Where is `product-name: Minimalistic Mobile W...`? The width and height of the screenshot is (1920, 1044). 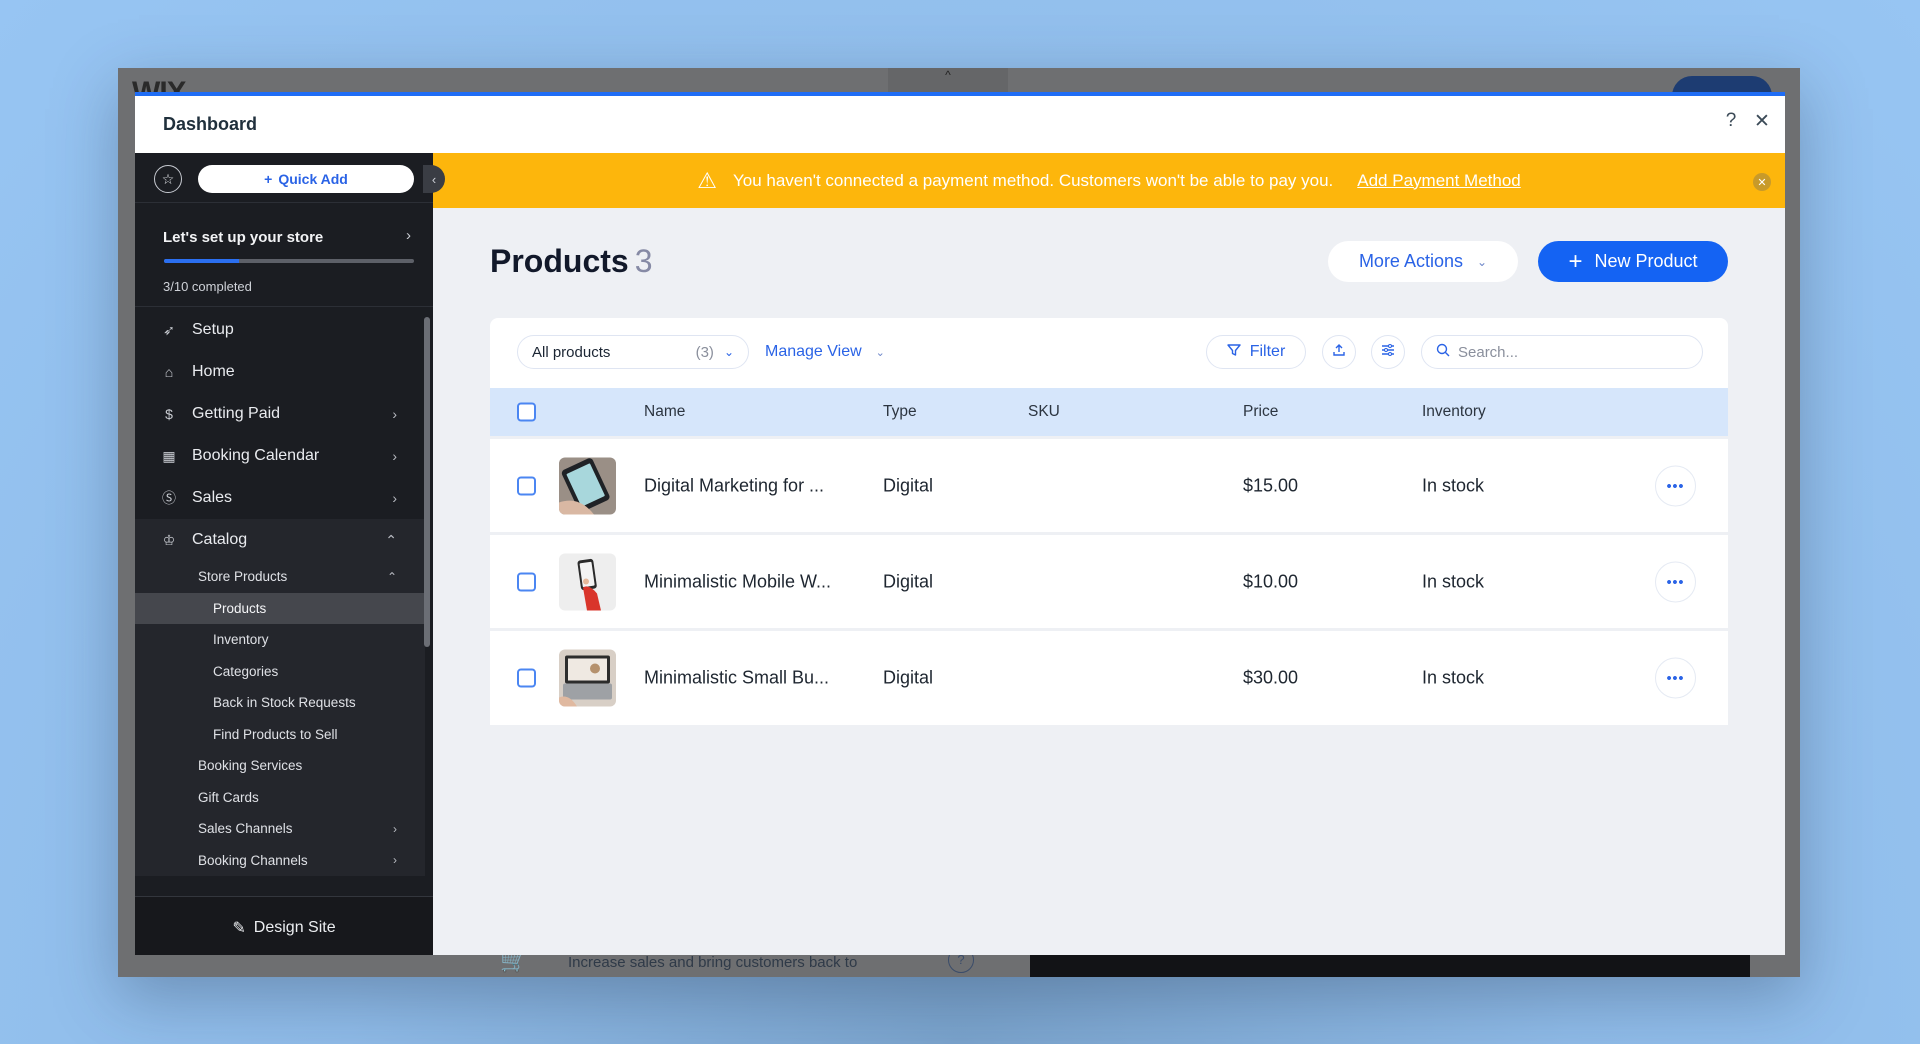 product-name: Minimalistic Mobile W... is located at coordinates (737, 581).